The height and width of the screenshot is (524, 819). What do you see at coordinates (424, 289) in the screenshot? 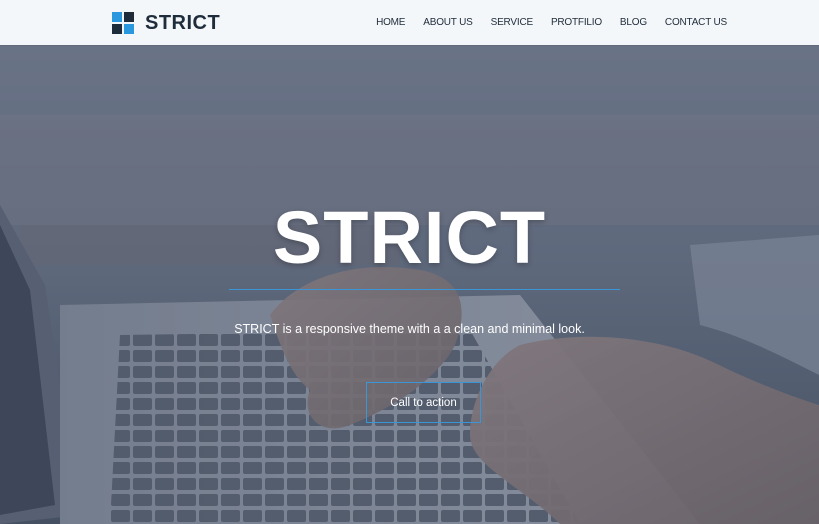
I see `hero-divider` at bounding box center [424, 289].